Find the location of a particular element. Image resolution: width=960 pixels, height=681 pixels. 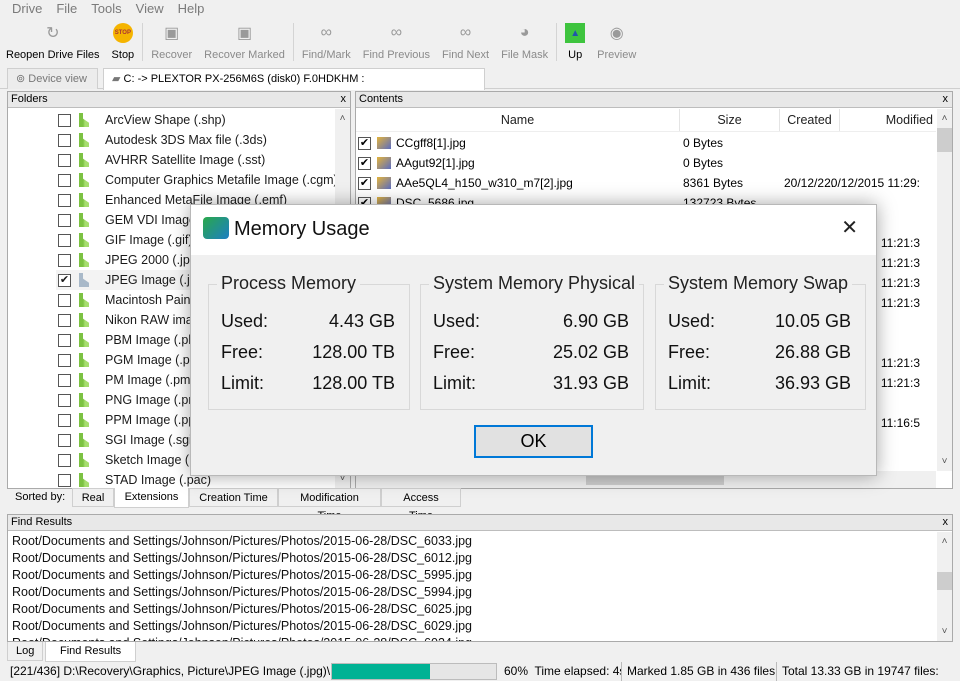

column-created: Created is located at coordinates (810, 120).